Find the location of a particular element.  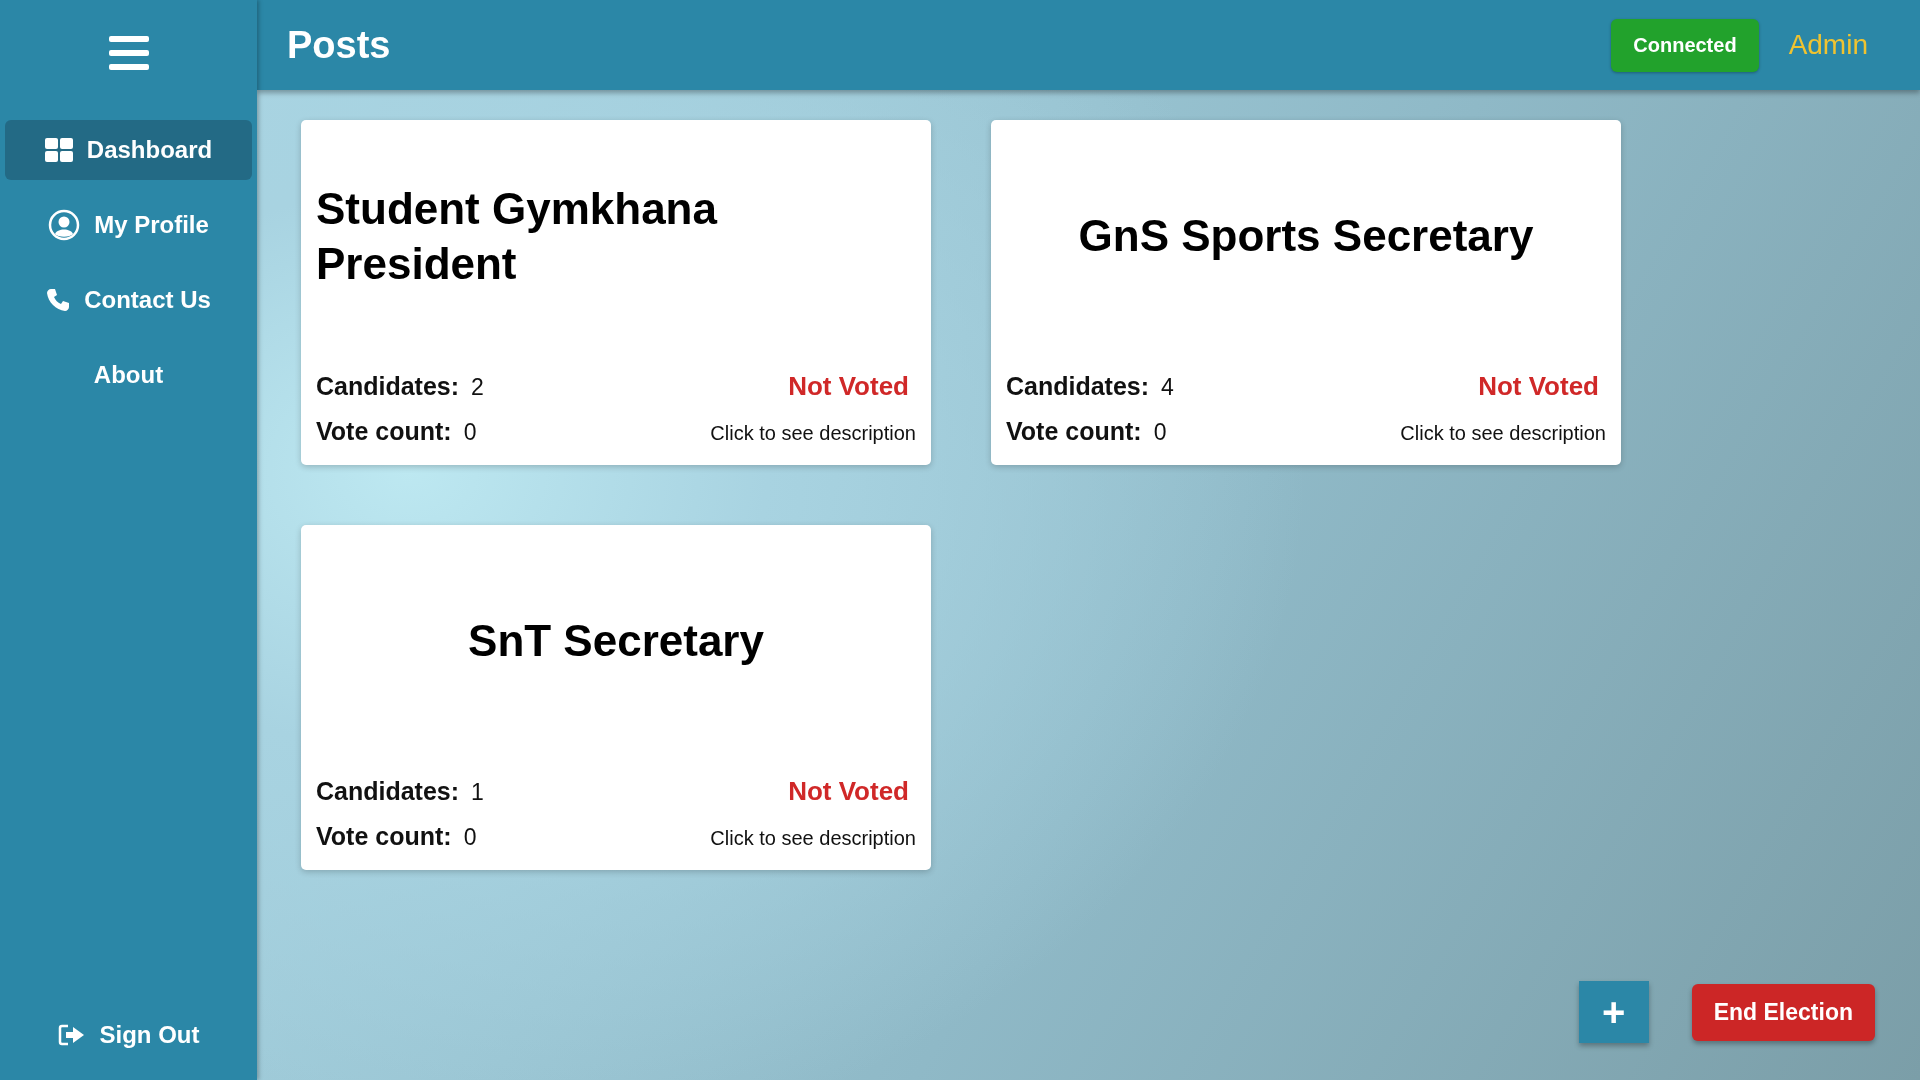

candidates-count: 4 is located at coordinates (1167, 387).